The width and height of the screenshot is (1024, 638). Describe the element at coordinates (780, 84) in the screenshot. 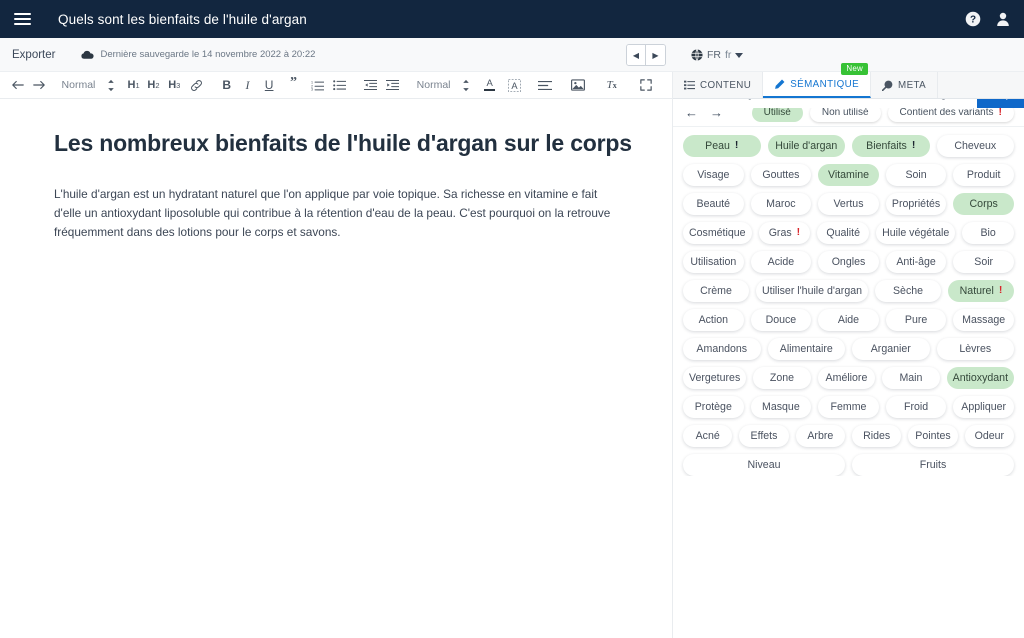

I see `pencil-icon` at that location.